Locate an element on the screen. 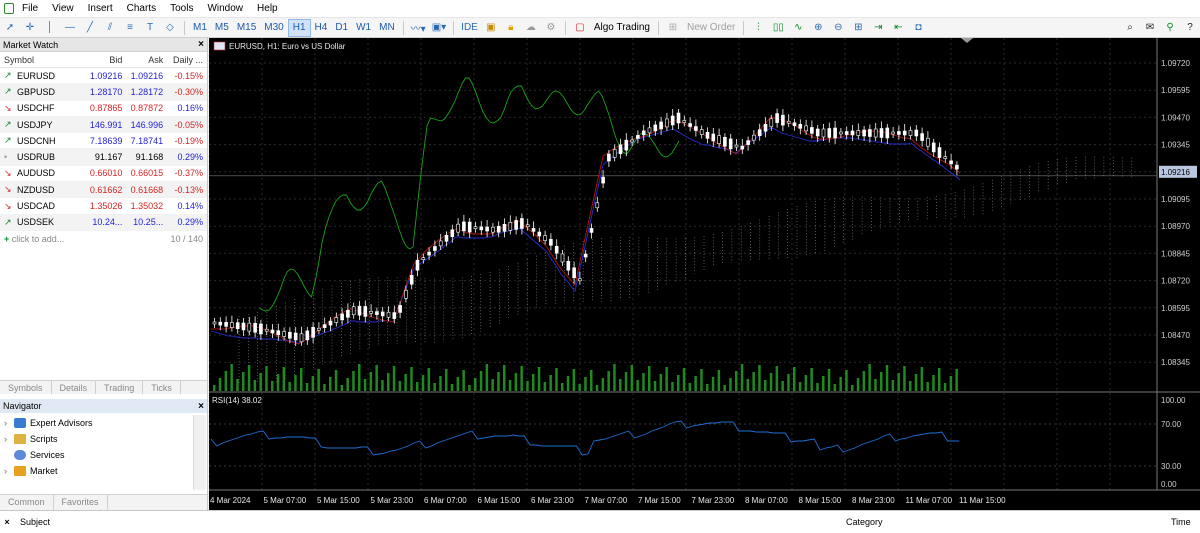 The height and width of the screenshot is (533, 1200). text-tool-icon: T is located at coordinates (150, 28).